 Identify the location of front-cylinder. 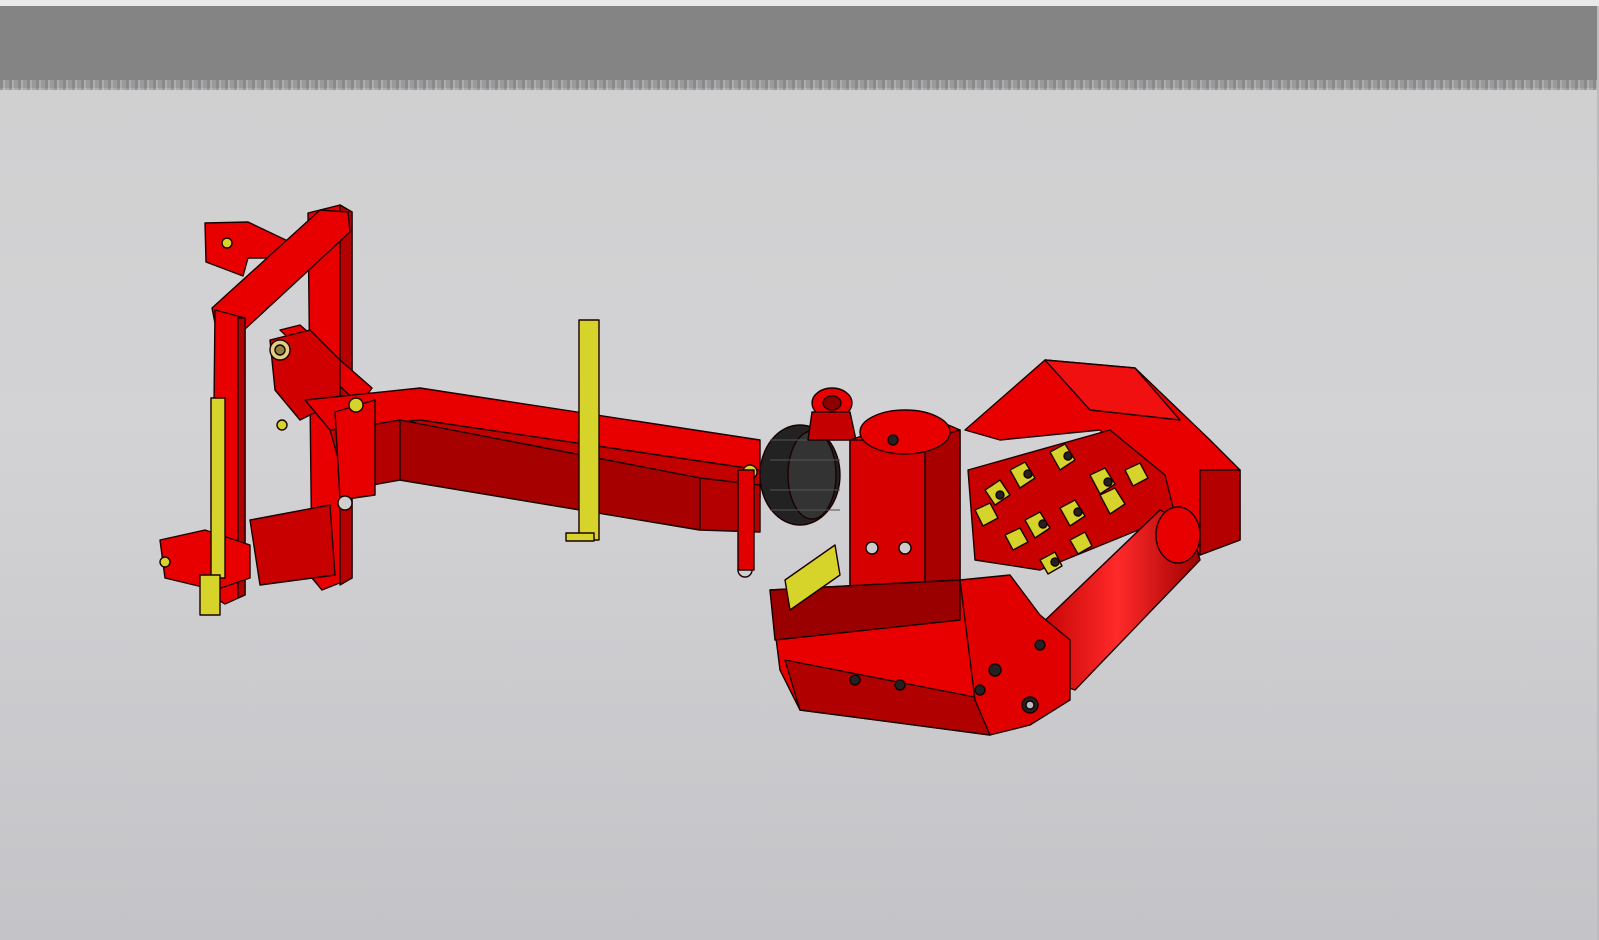
(218, 488).